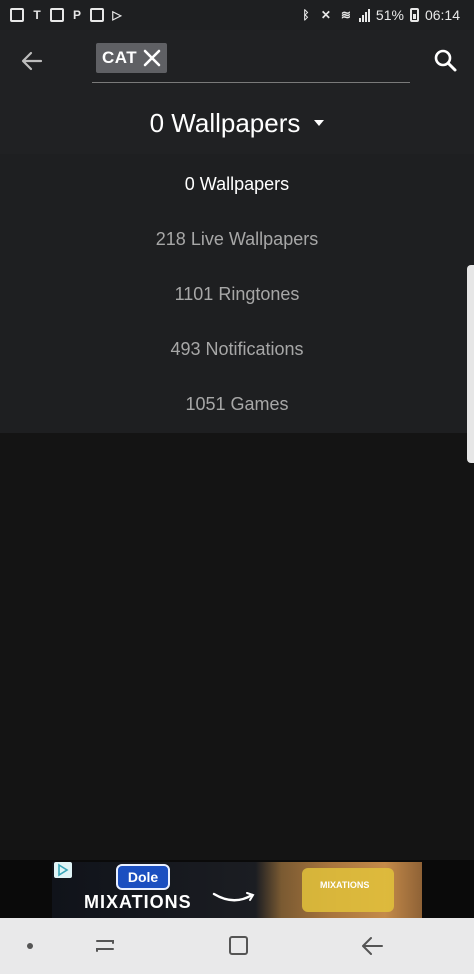 This screenshot has height=974, width=474. I want to click on ad-product-image, so click(348, 890).